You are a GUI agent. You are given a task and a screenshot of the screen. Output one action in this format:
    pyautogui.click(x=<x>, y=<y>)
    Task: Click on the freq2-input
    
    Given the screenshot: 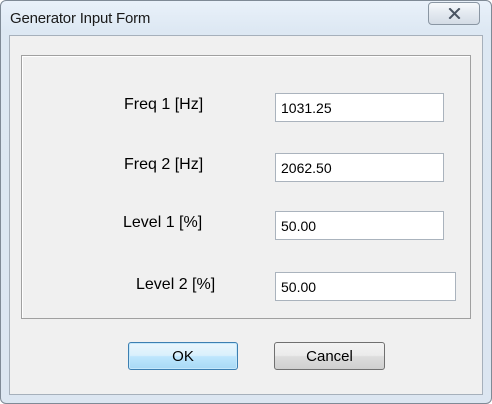 What is the action you would take?
    pyautogui.click(x=359, y=167)
    